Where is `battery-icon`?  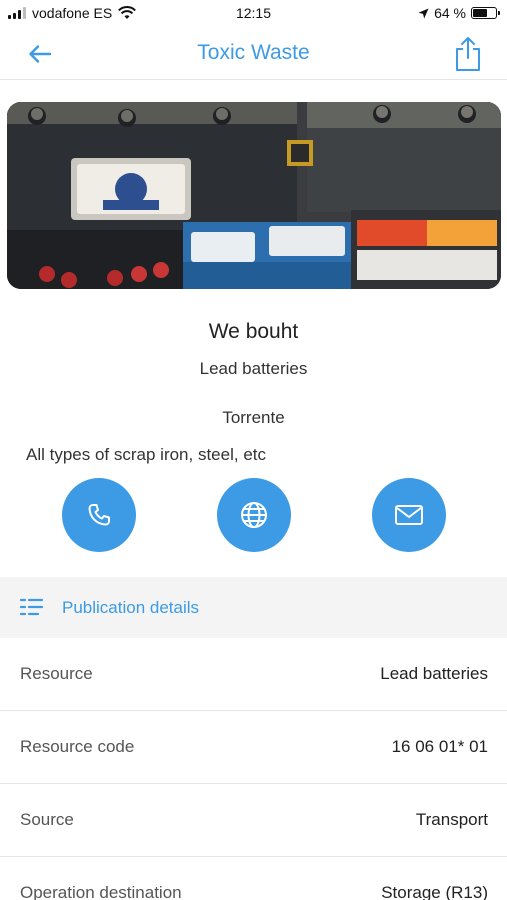 battery-icon is located at coordinates (485, 13).